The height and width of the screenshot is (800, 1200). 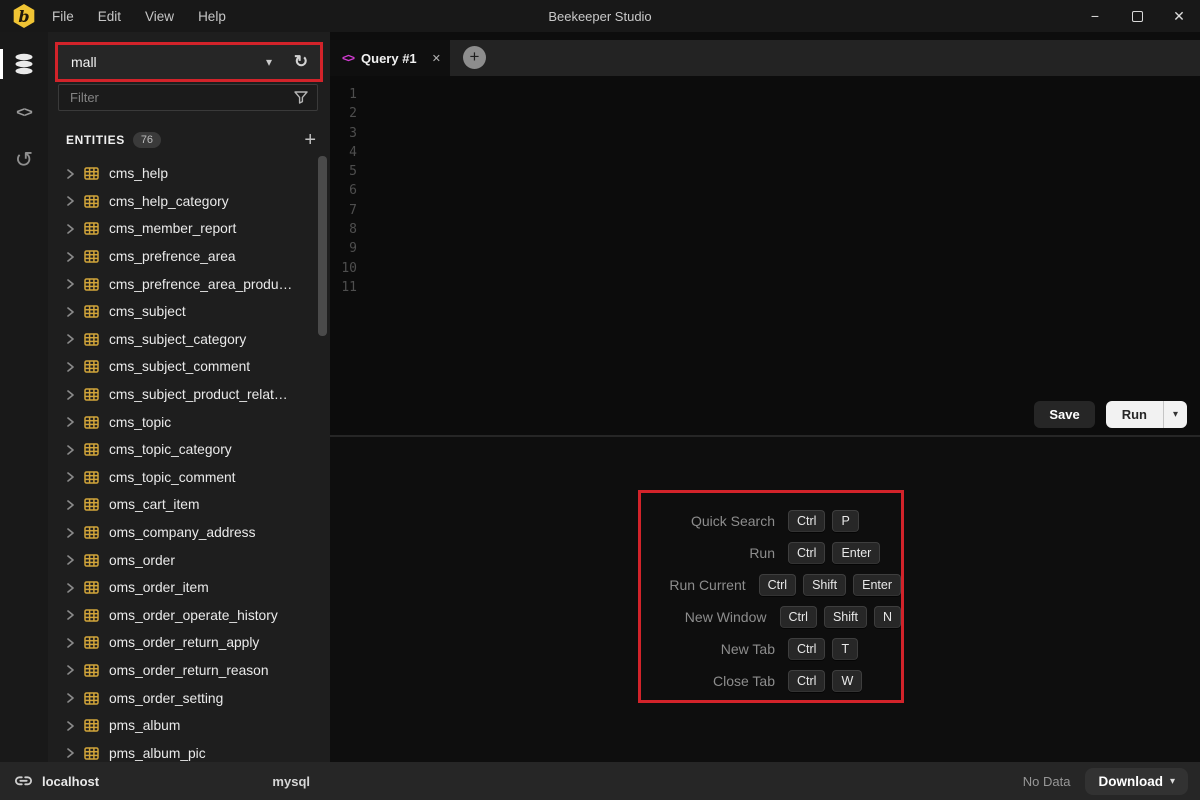 I want to click on table-row: cms_topic_comment, so click(x=189, y=478).